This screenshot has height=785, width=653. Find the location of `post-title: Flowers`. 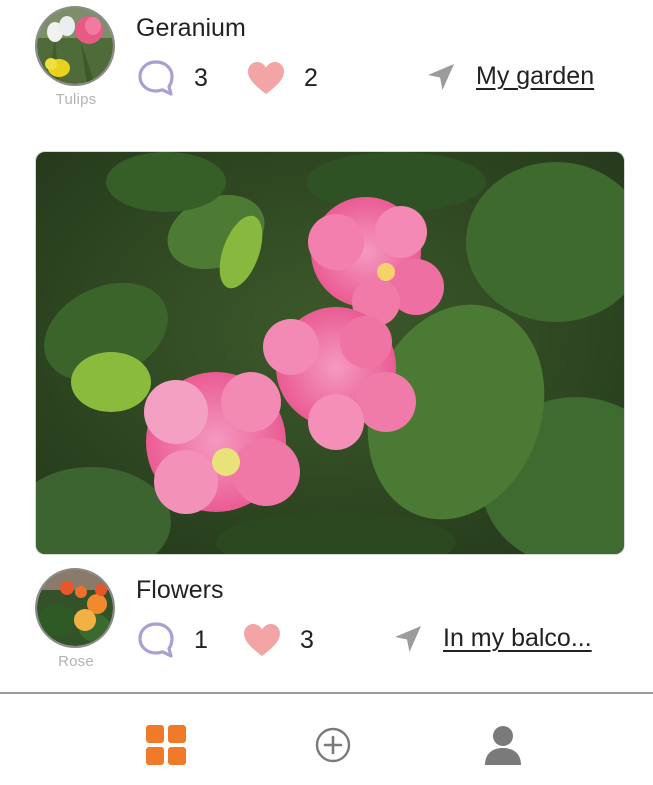

post-title: Flowers is located at coordinates (180, 590).